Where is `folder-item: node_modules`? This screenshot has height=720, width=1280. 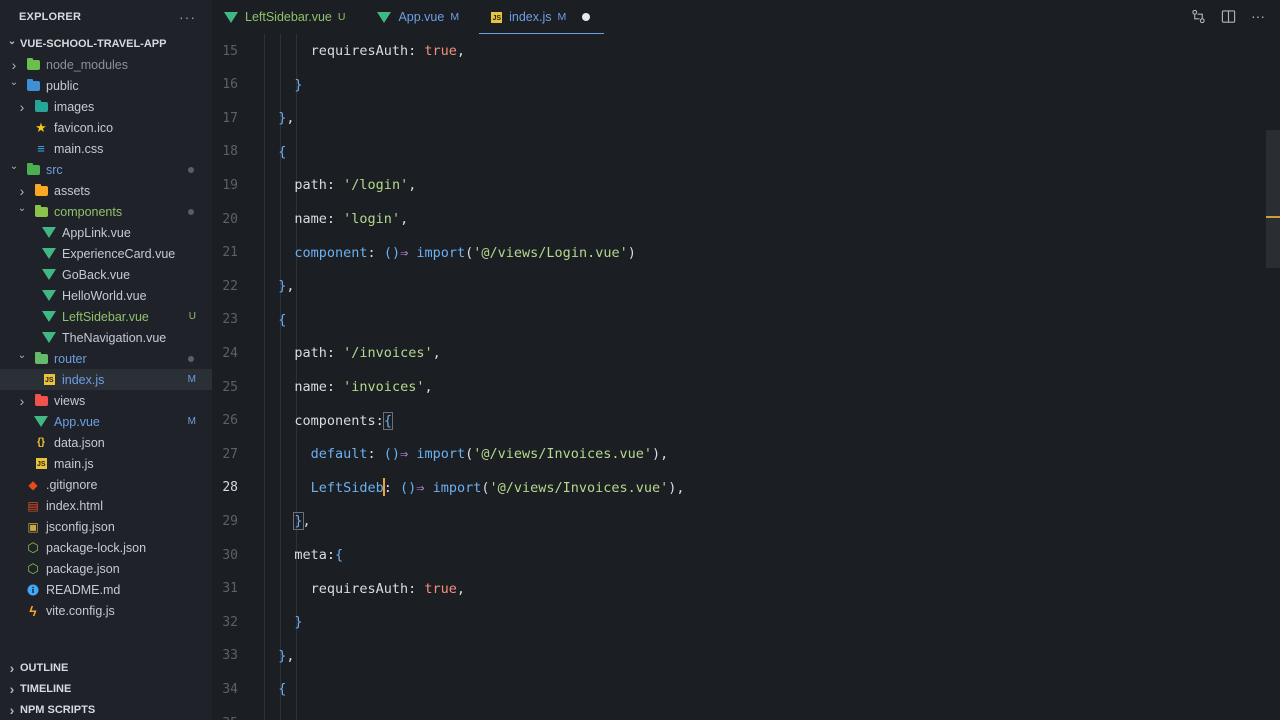
folder-item: node_modules is located at coordinates (106, 64).